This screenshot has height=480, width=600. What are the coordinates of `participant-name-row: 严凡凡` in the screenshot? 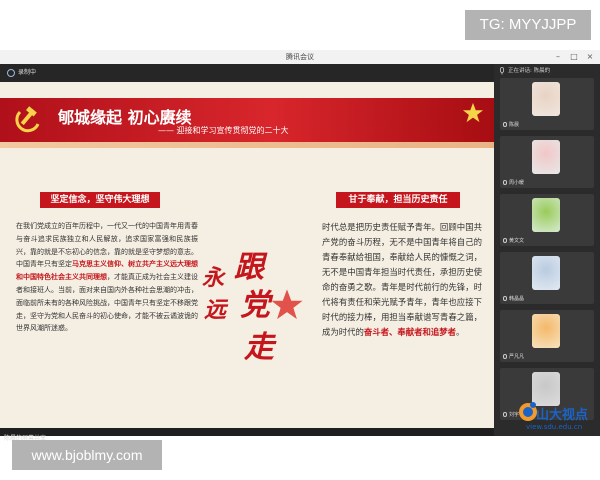 It's located at (513, 356).